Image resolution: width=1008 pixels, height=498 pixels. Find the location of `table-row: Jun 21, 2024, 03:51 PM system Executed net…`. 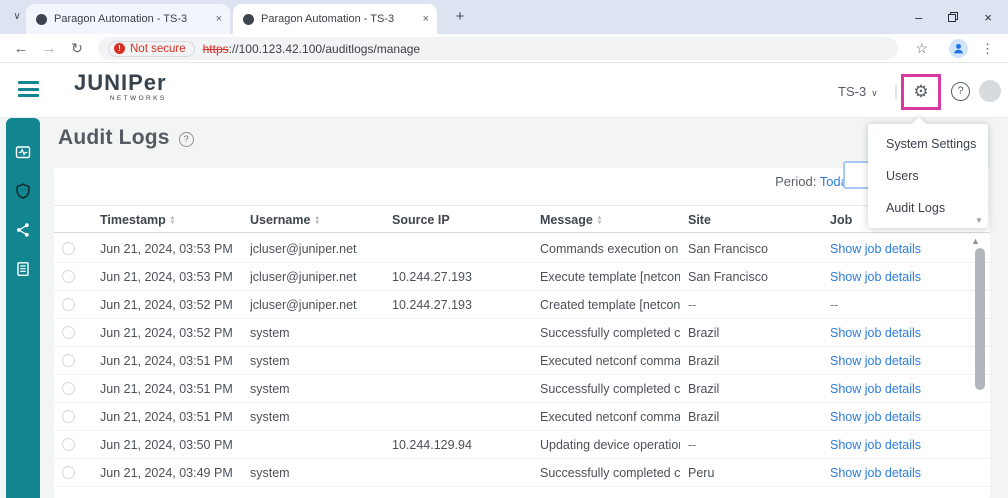

table-row: Jun 21, 2024, 03:51 PM system Executed net… is located at coordinates (522, 361).